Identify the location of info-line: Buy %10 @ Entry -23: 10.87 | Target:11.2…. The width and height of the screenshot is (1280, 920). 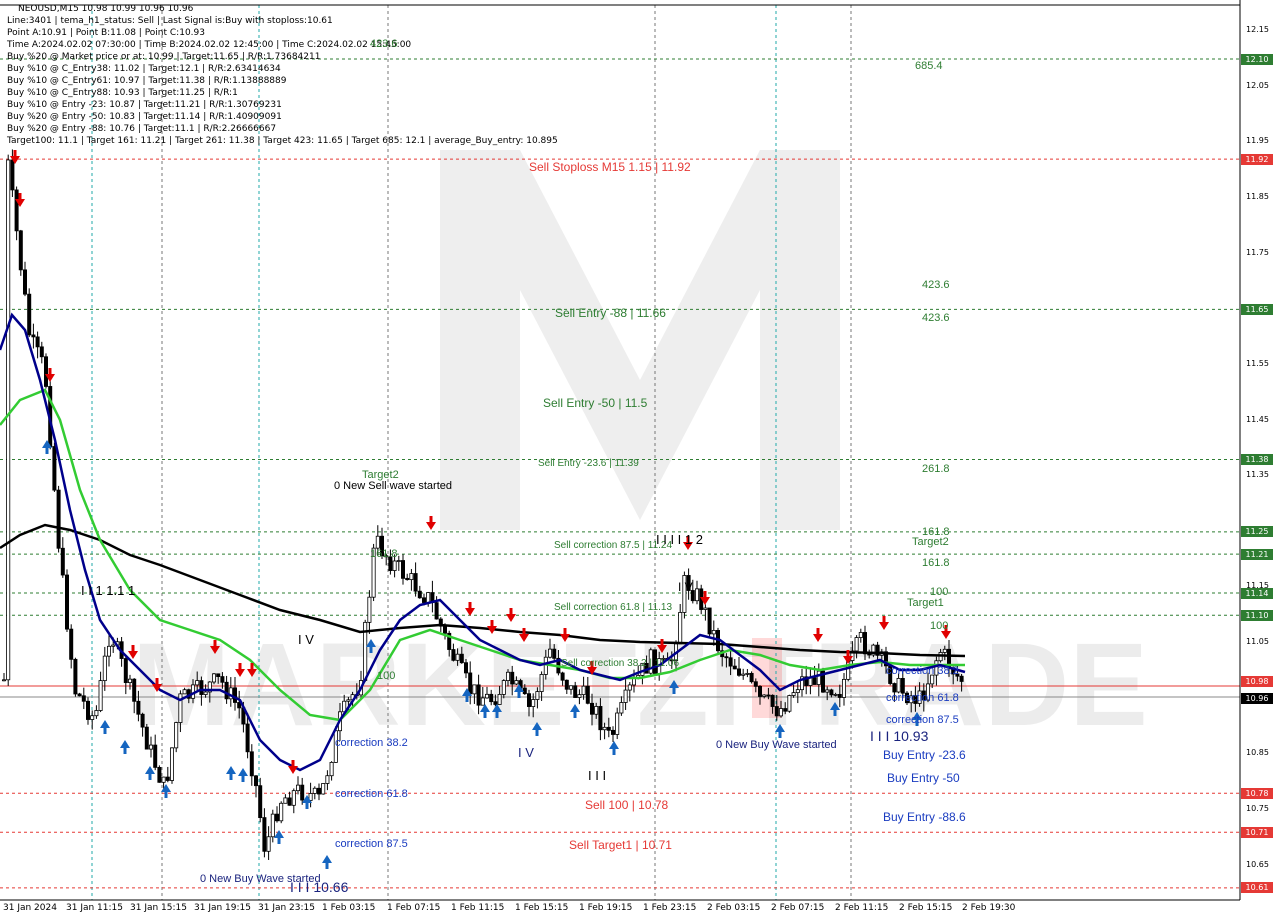
(144, 105).